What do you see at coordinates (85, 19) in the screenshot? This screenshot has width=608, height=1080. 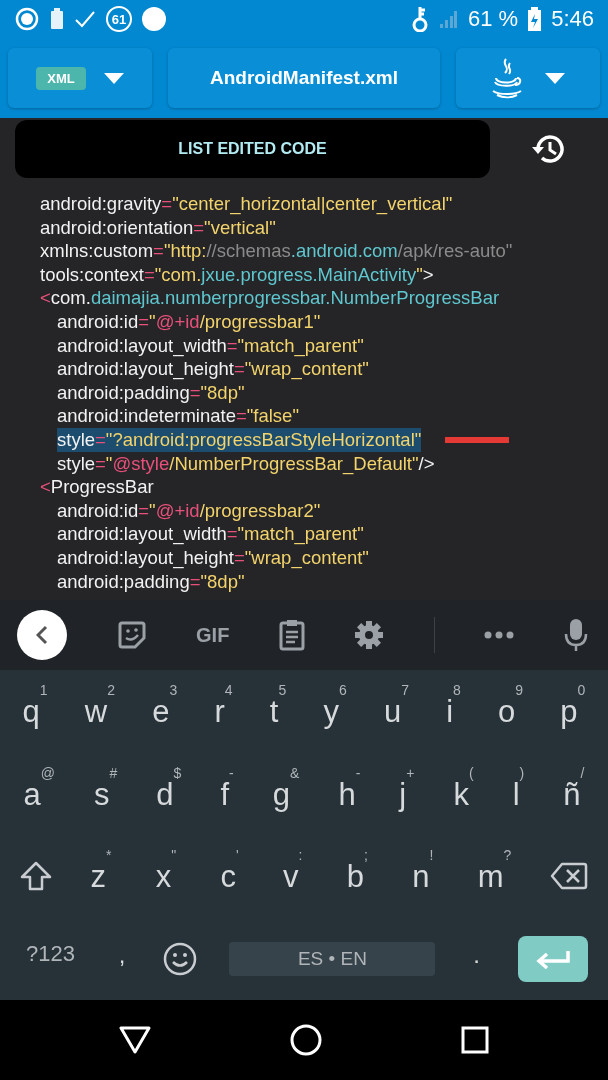 I see `check-icon` at bounding box center [85, 19].